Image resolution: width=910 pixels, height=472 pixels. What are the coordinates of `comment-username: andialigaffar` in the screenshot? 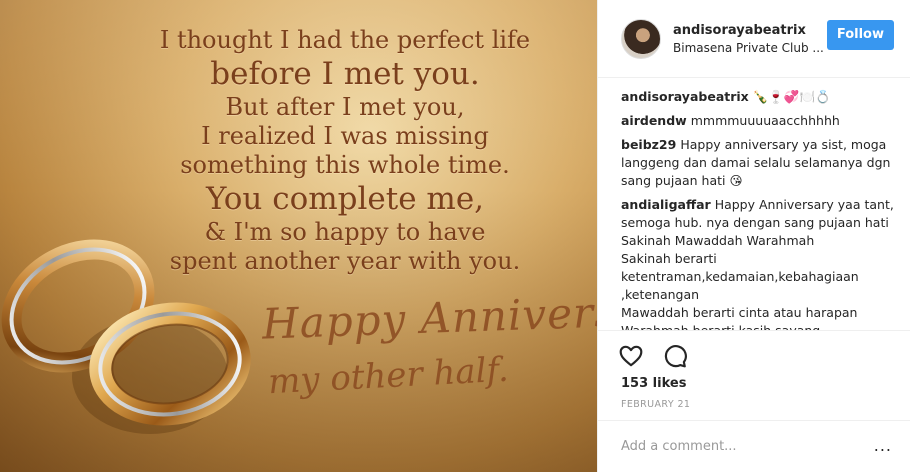 It's located at (666, 204).